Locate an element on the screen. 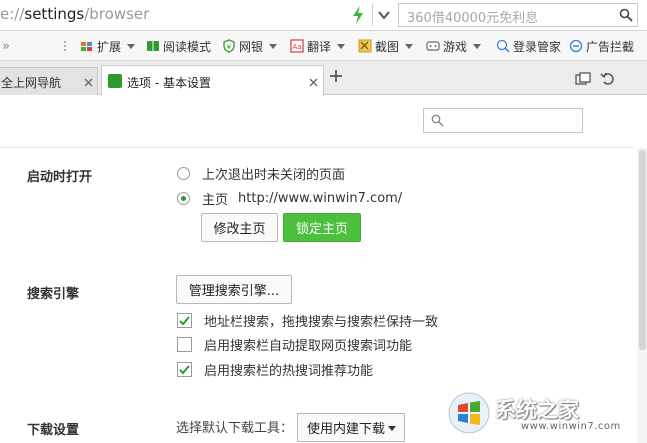 Image resolution: width=647 pixels, height=443 pixels. option-label: 上次退出时未关闭的页面 is located at coordinates (274, 175).